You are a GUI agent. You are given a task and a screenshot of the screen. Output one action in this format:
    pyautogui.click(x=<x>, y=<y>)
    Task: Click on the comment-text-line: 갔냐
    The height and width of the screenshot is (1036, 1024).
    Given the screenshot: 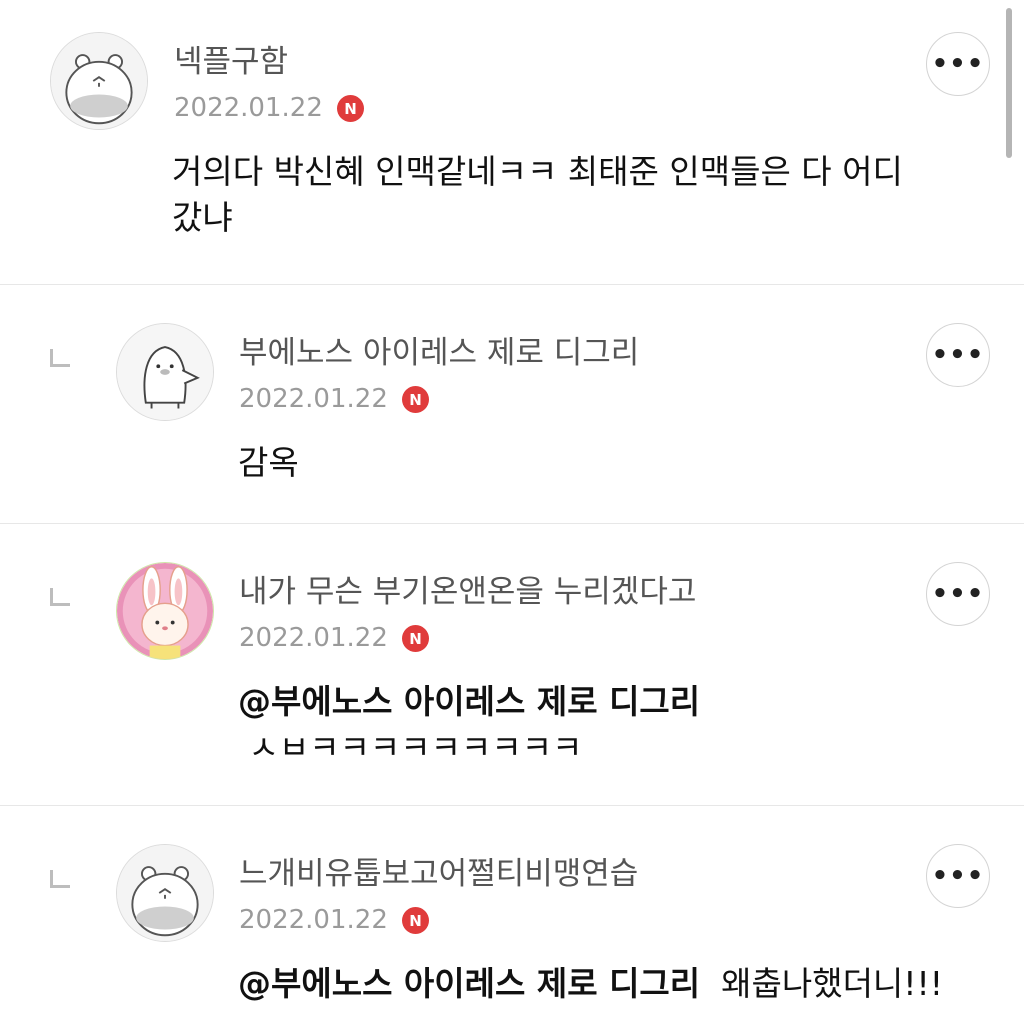 What is the action you would take?
    pyautogui.click(x=202, y=217)
    